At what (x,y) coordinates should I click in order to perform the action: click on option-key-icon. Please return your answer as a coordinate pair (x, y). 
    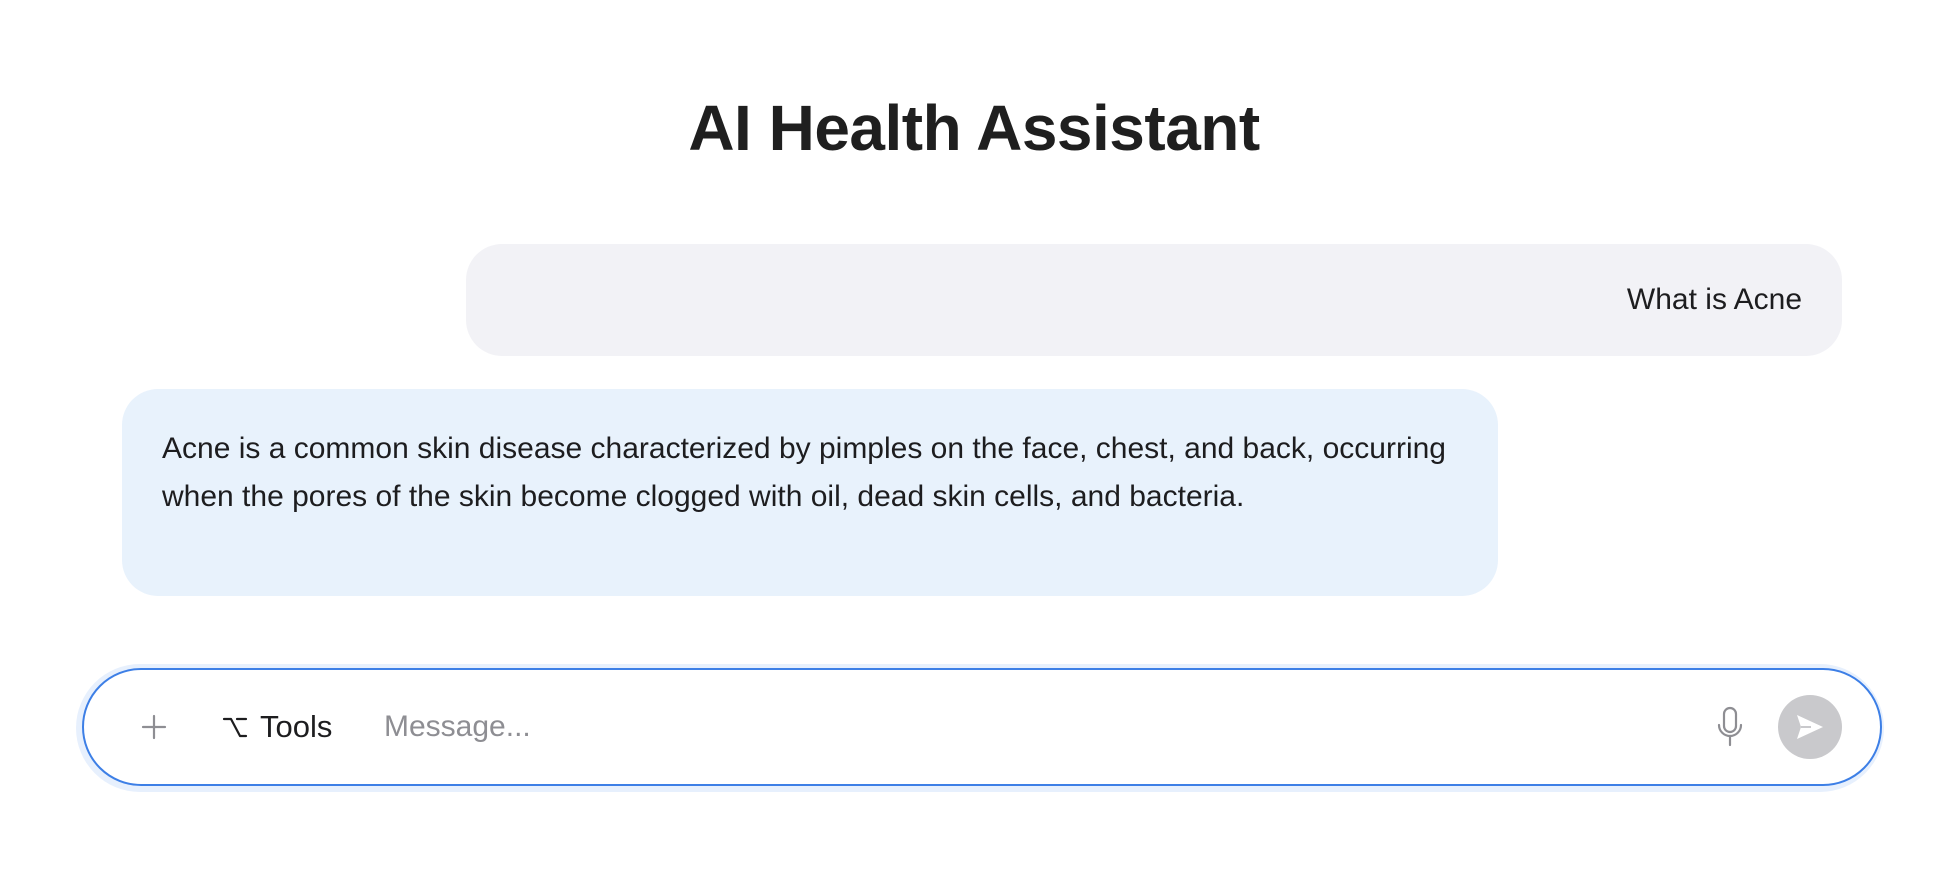
    Looking at the image, I should click on (235, 727).